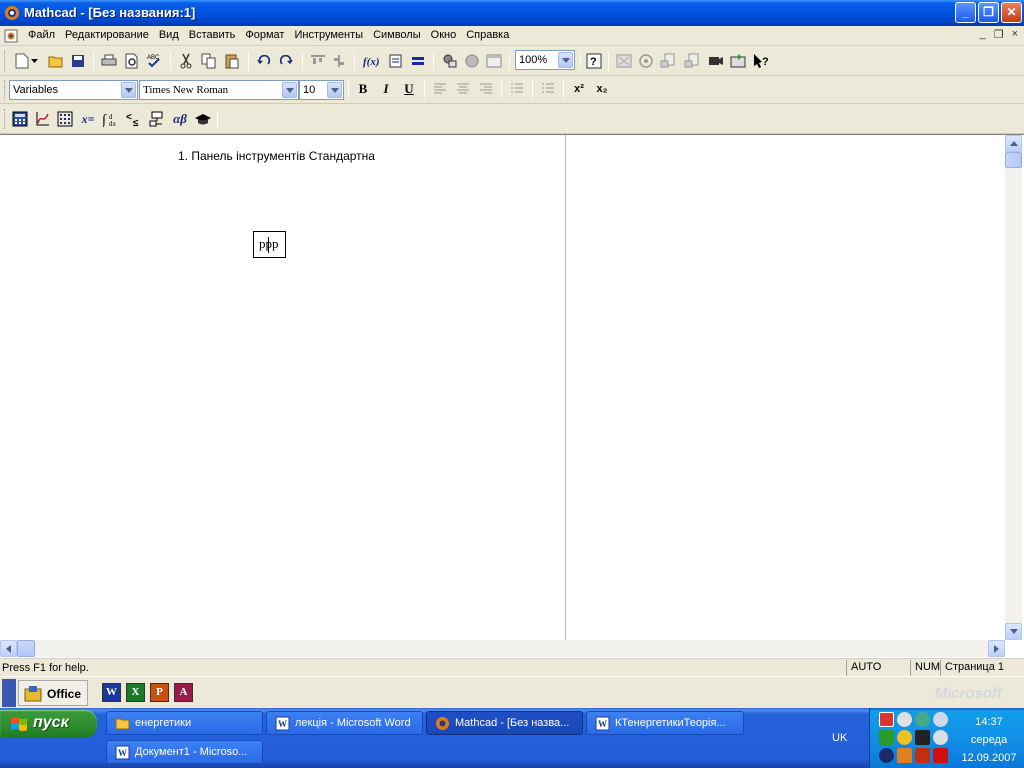  Describe the element at coordinates (1011, 12) in the screenshot. I see `close-button: ✕` at that location.